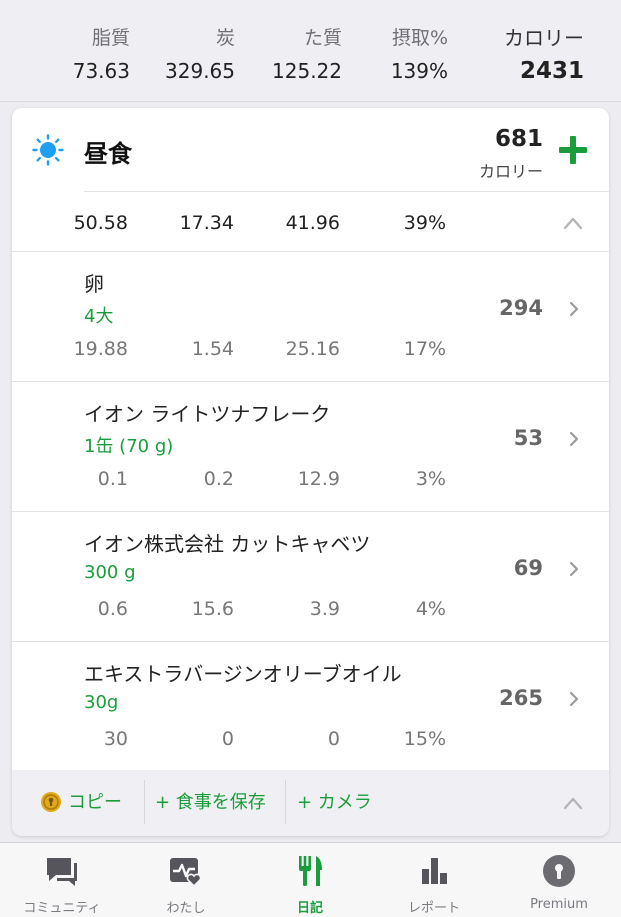  Describe the element at coordinates (333, 739) in the screenshot. I see `food-protein: 0` at that location.